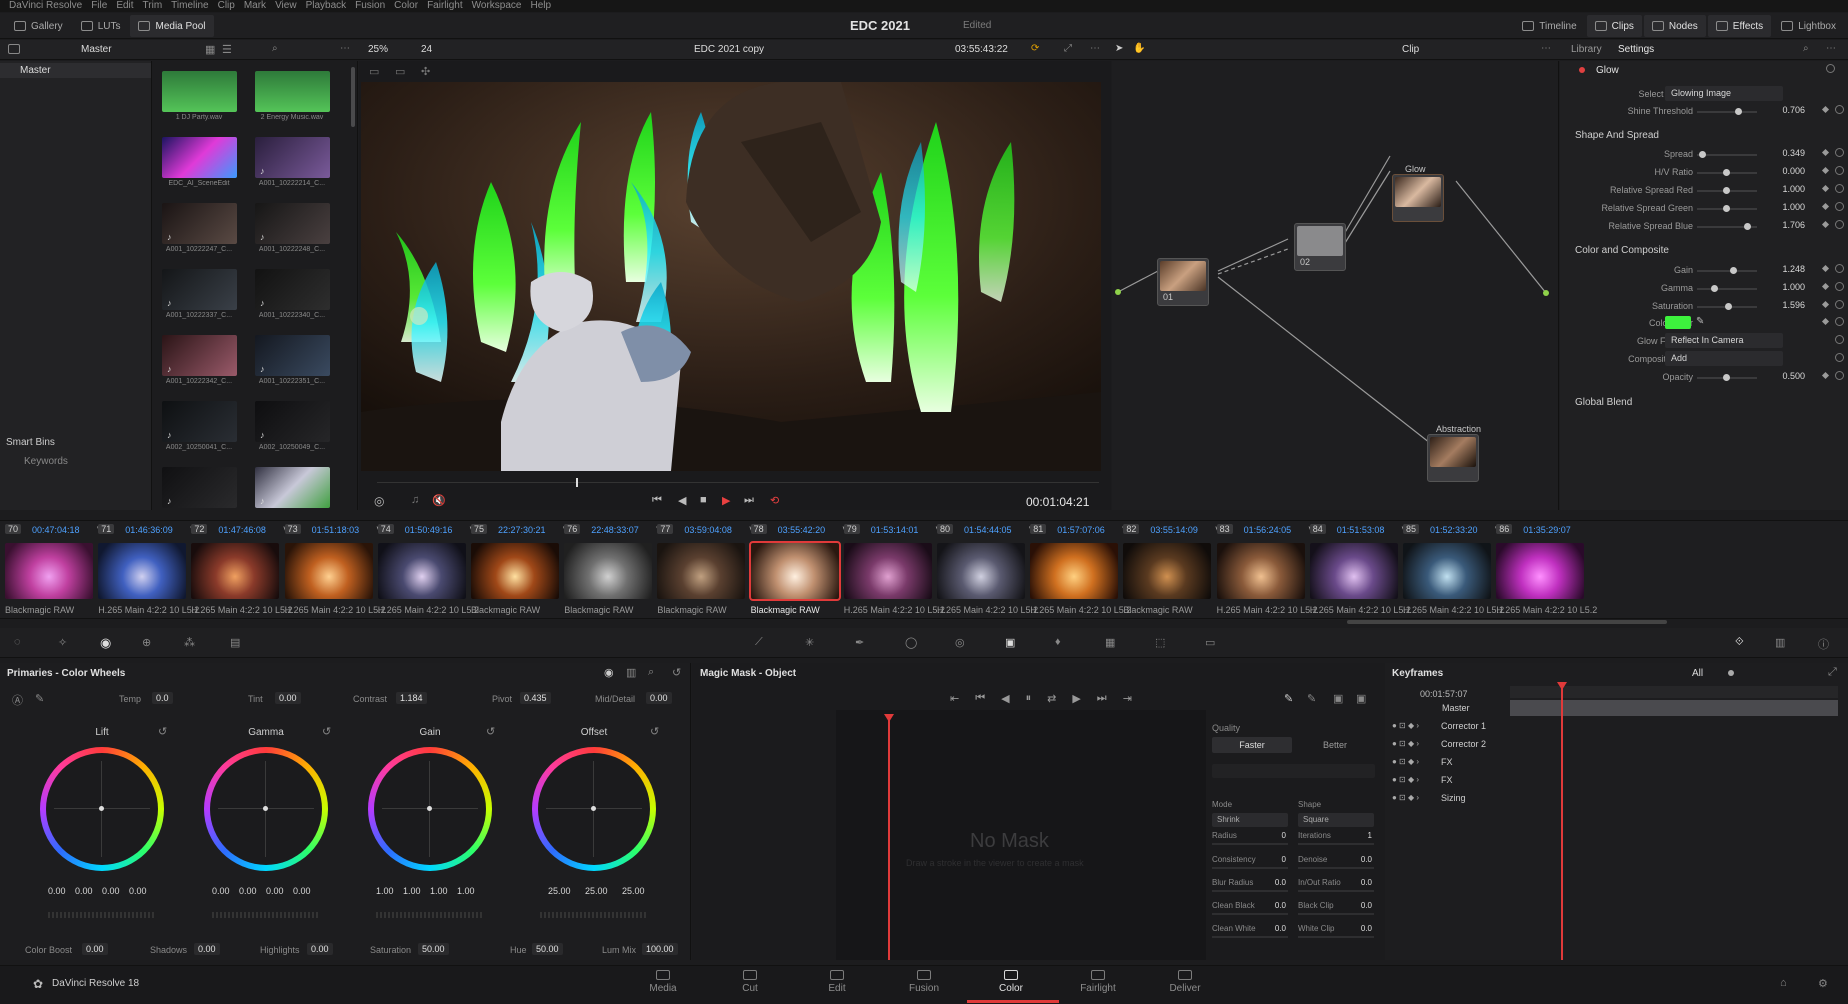 The width and height of the screenshot is (1848, 1004). Describe the element at coordinates (30, 442) in the screenshot. I see `smart-bins-heading: Smart Bins` at that location.